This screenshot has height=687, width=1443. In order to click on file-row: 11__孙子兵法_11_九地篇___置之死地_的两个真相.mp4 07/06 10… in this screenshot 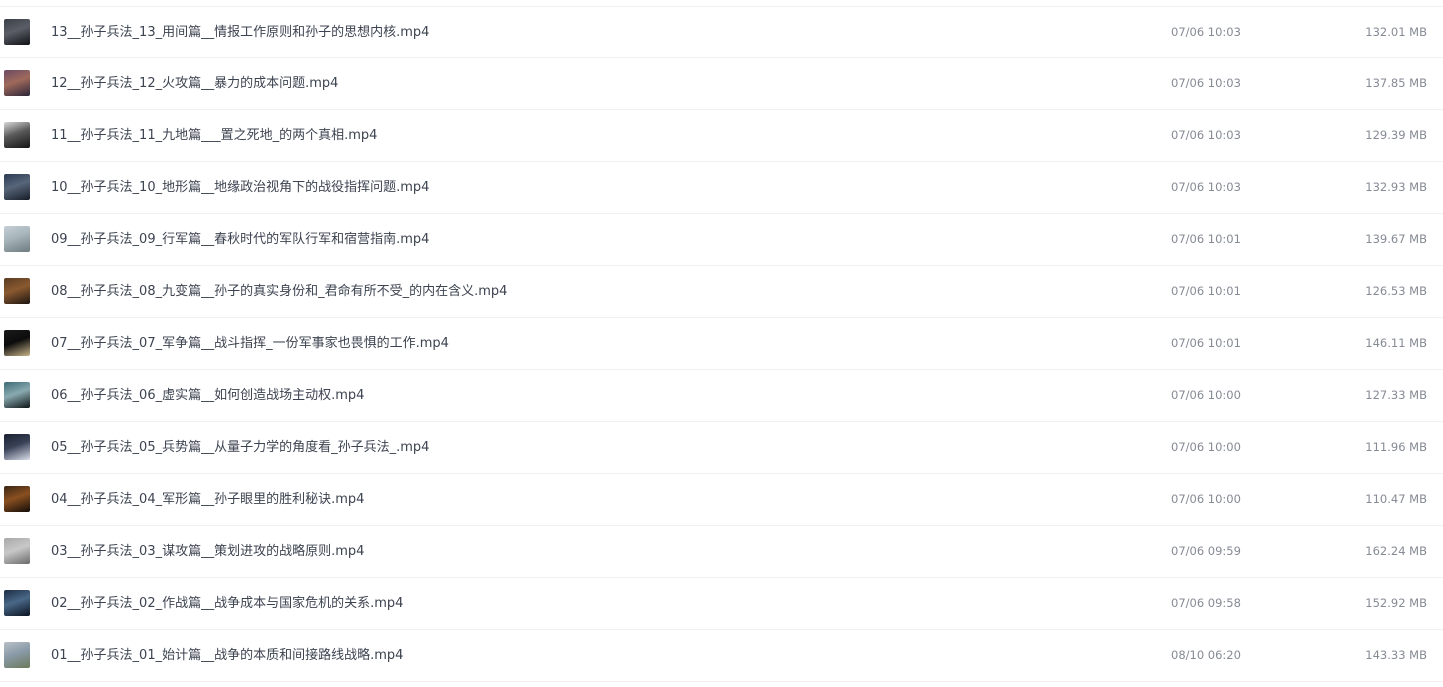, I will do `click(721, 136)`.